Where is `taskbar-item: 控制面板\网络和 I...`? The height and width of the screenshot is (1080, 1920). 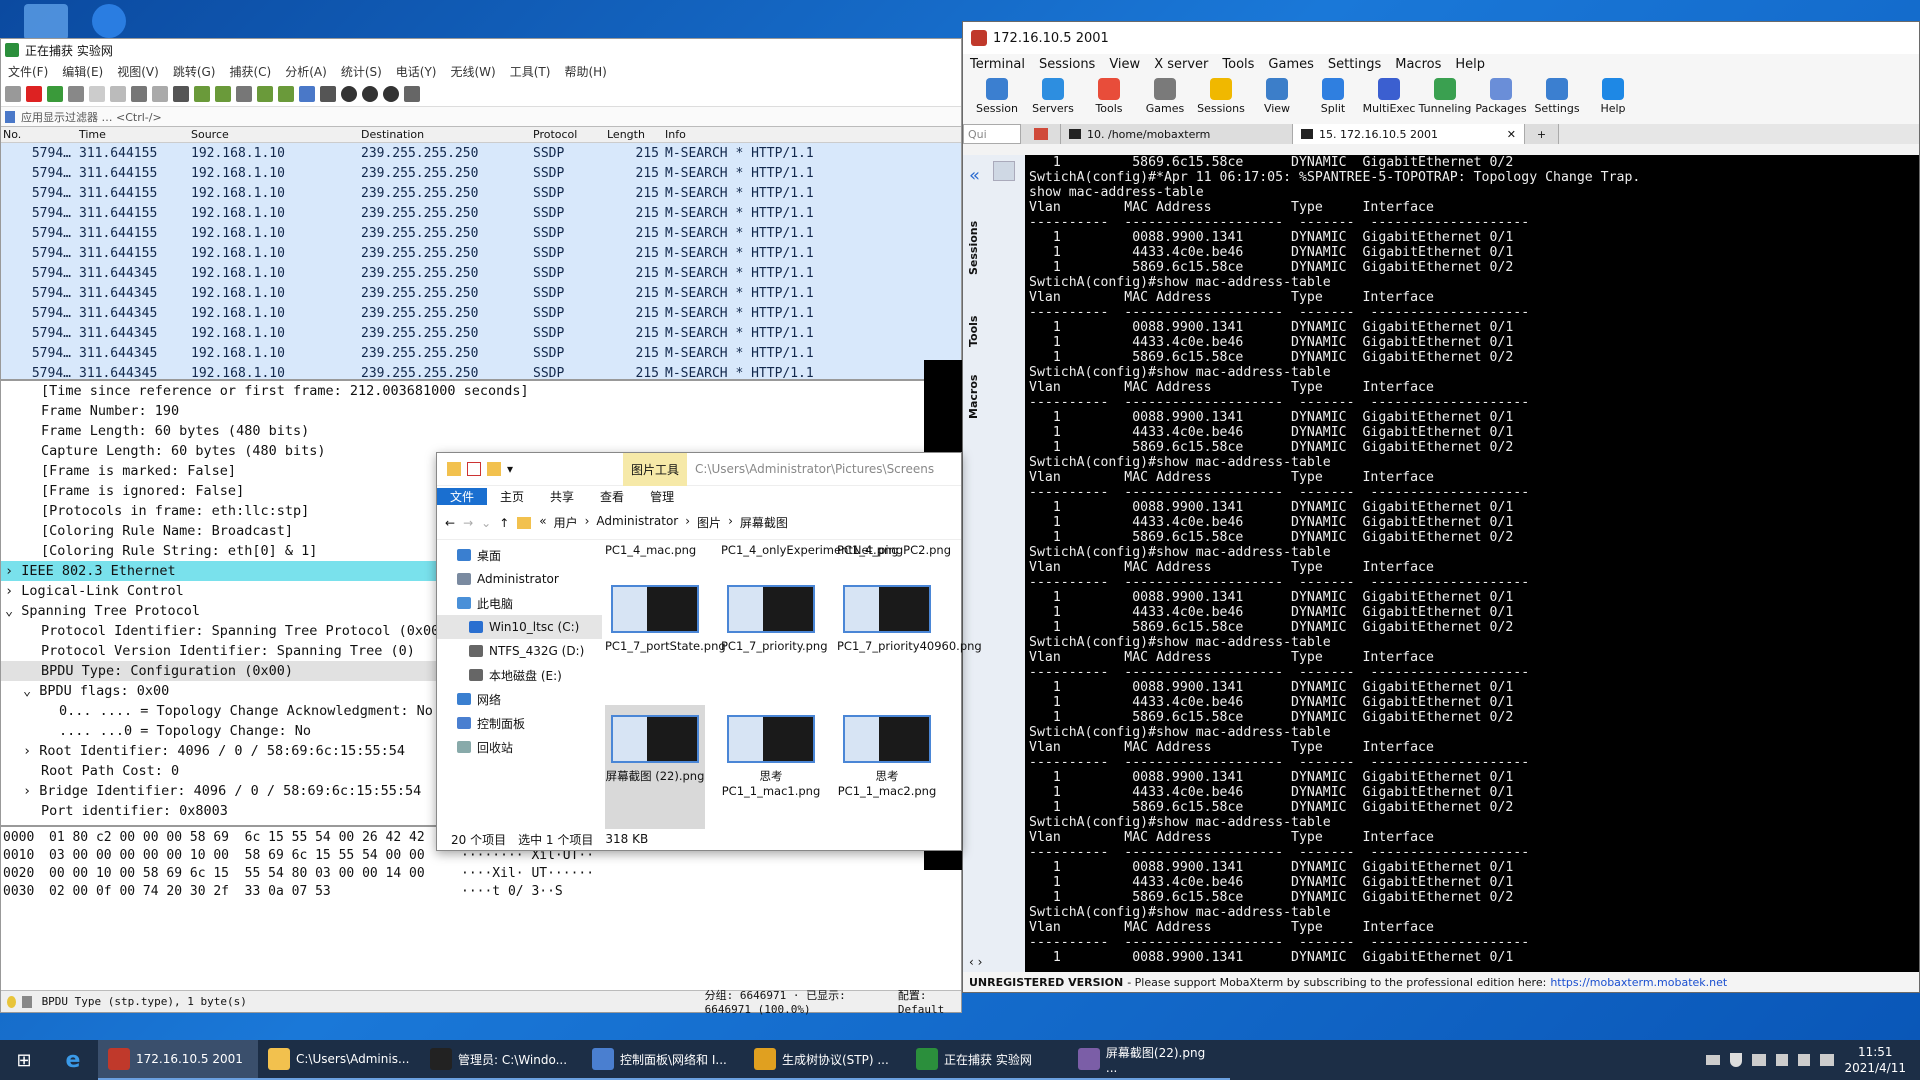
taskbar-item: 控制面板\网络和 I... is located at coordinates (663, 1060).